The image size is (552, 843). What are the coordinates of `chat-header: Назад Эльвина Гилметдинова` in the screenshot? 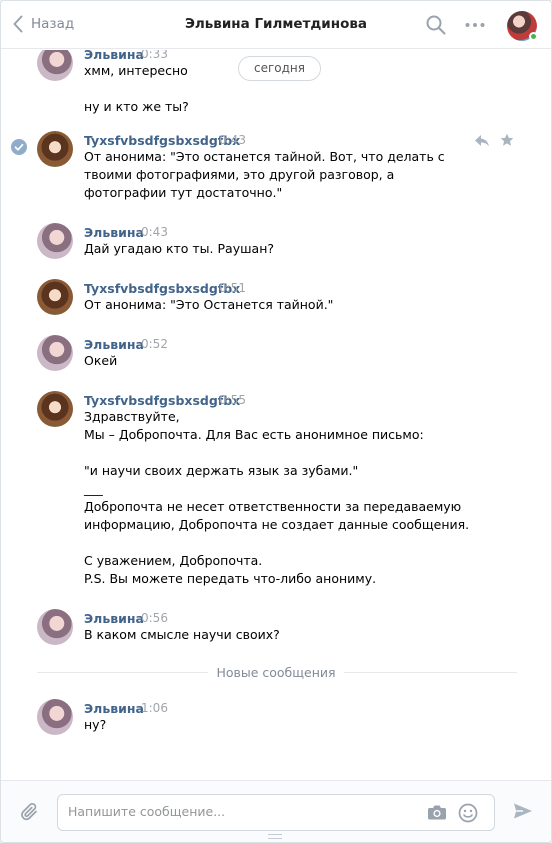 It's located at (276, 25).